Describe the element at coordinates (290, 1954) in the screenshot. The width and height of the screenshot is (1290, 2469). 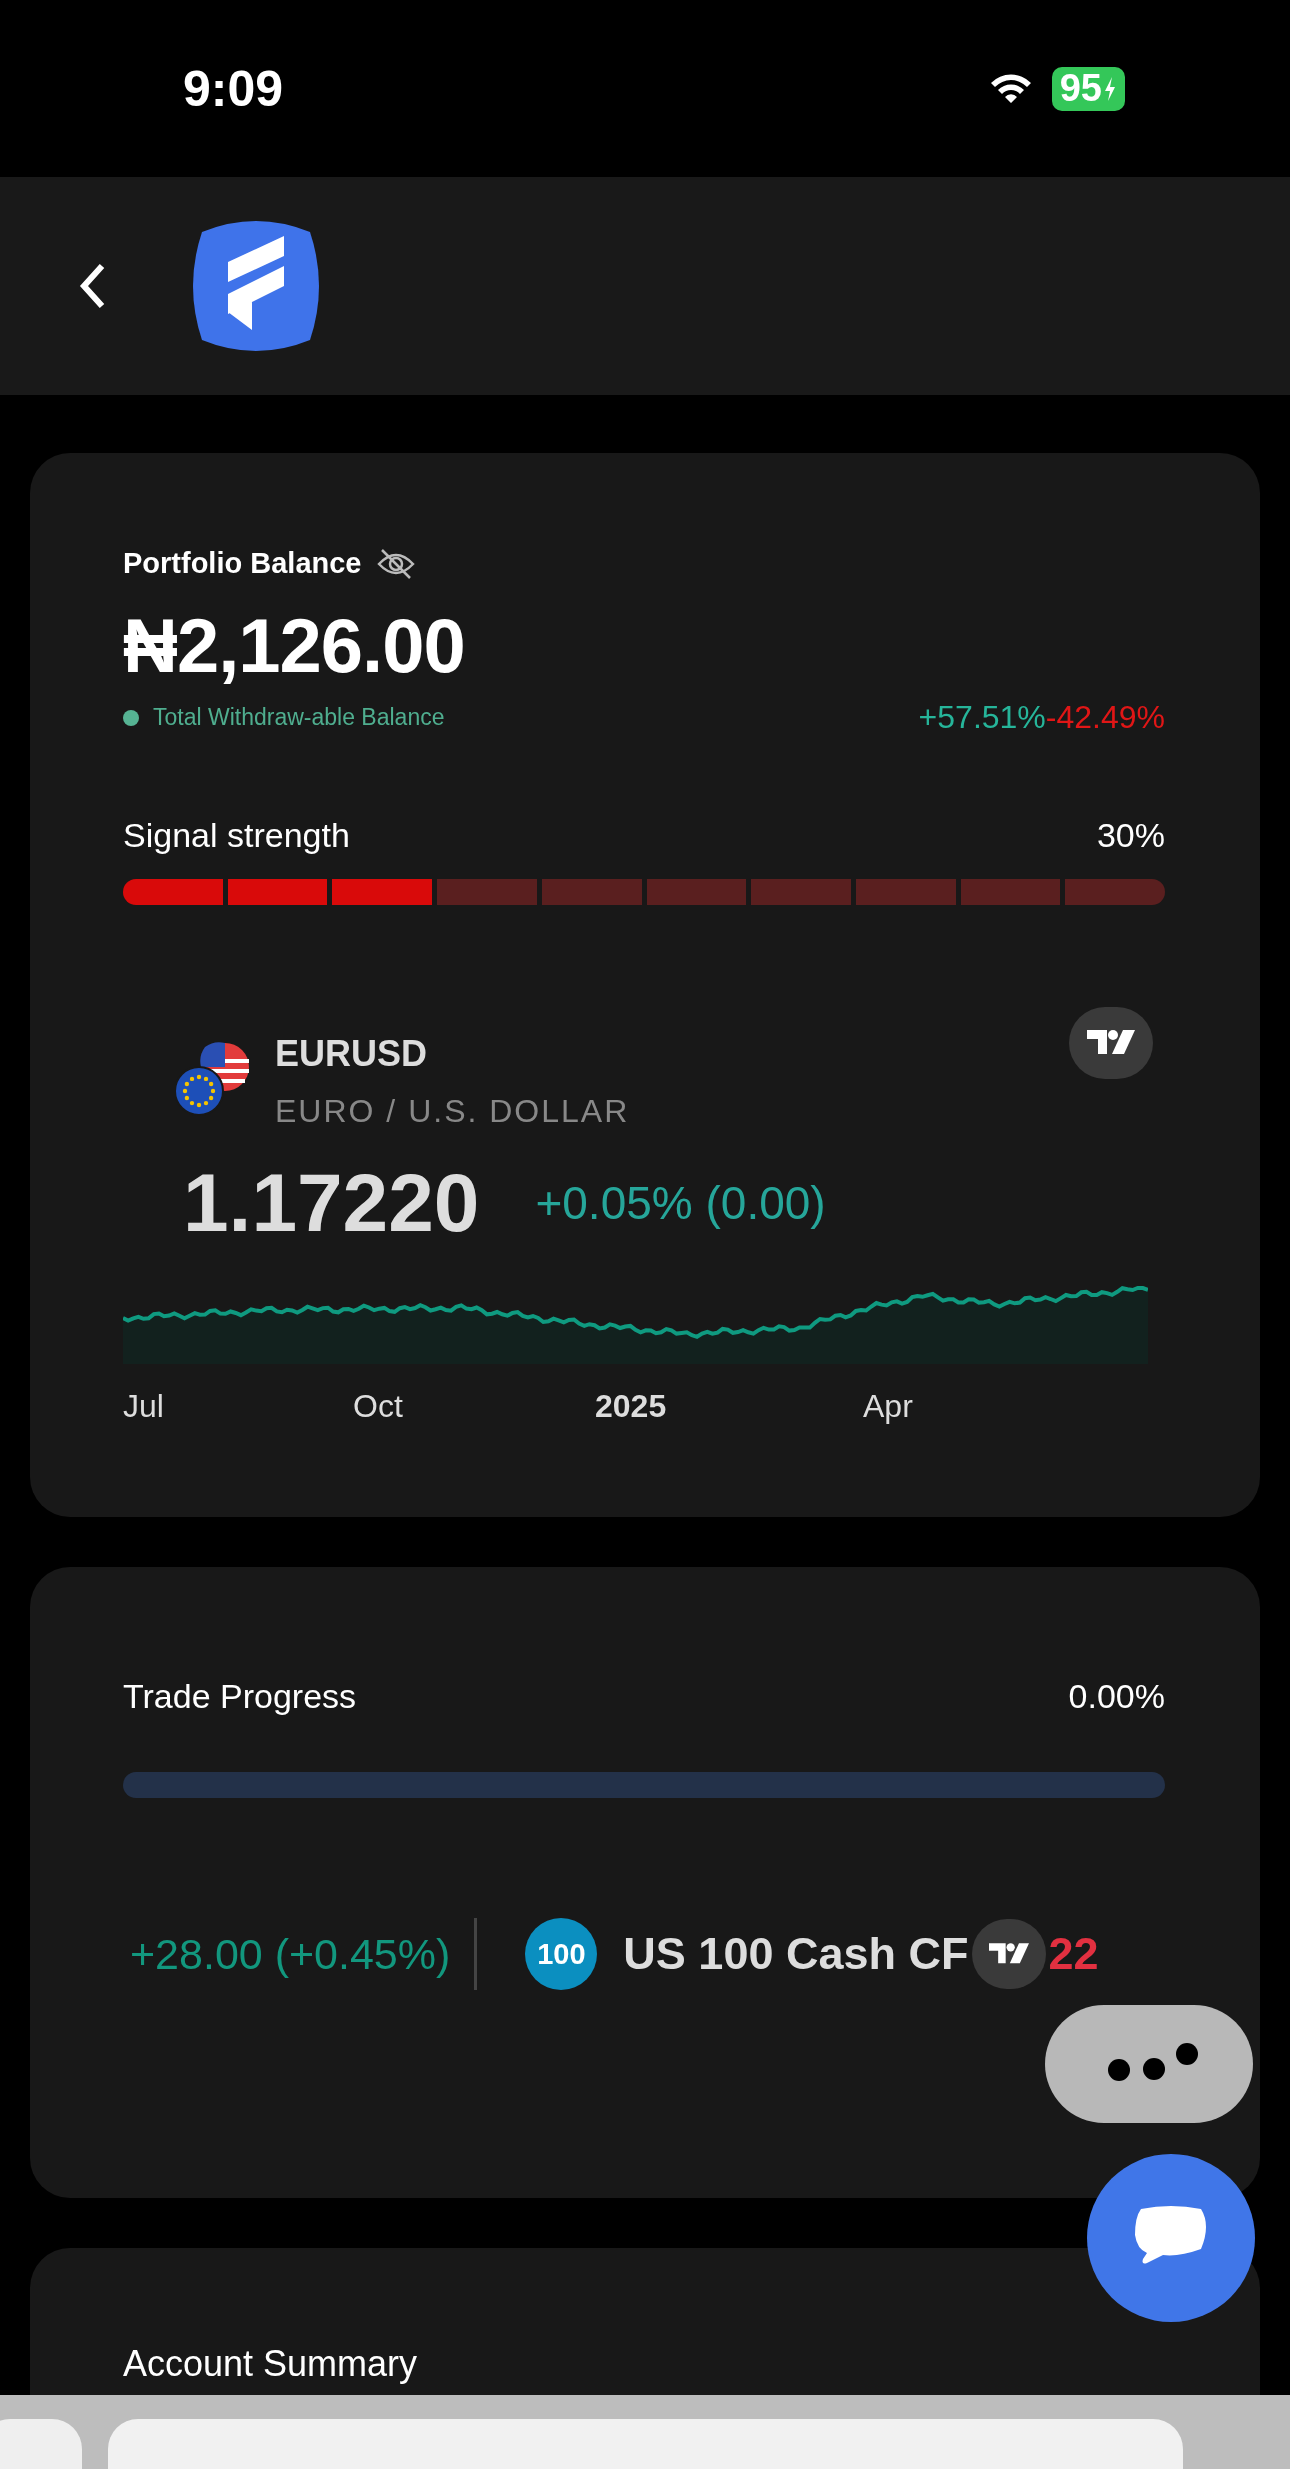
I see `tape-change: +28.00 (+0.45%)` at that location.